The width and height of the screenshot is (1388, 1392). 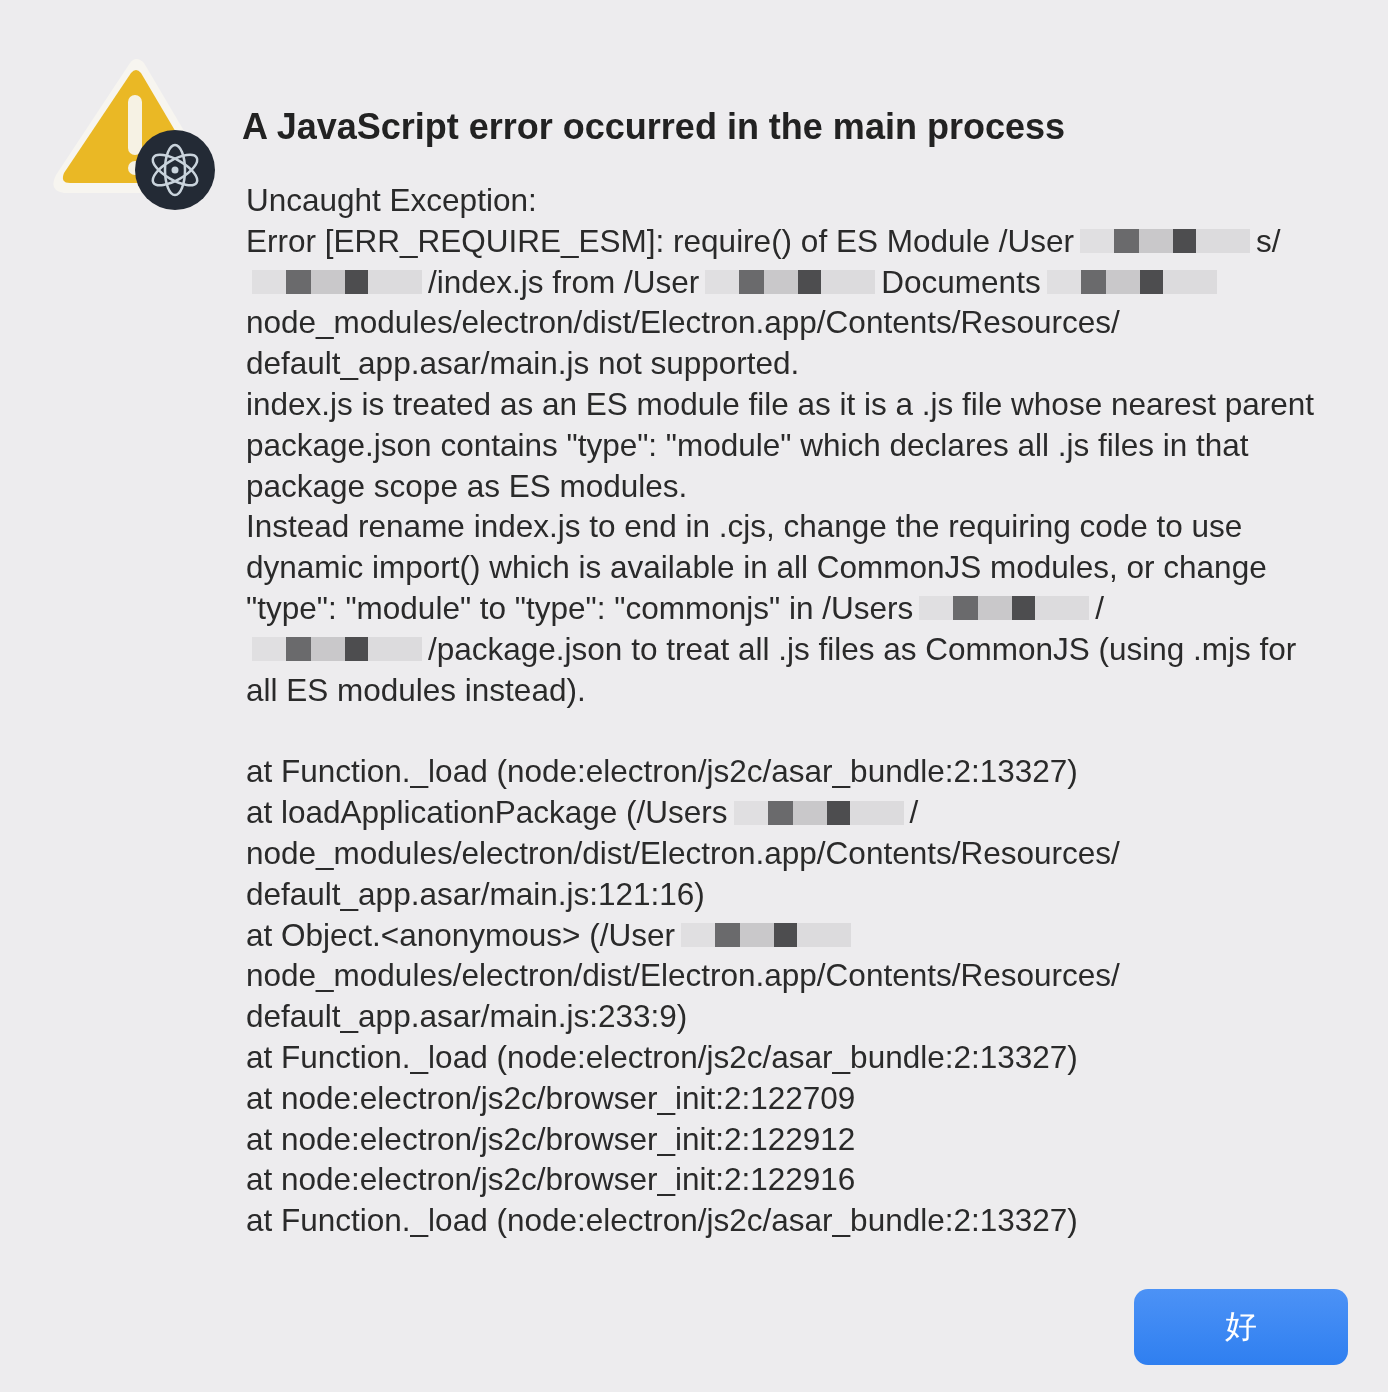 What do you see at coordinates (862, 649) in the screenshot?
I see `message-text: /package.json to treat all .js files as CommonJS (using .mjs for` at bounding box center [862, 649].